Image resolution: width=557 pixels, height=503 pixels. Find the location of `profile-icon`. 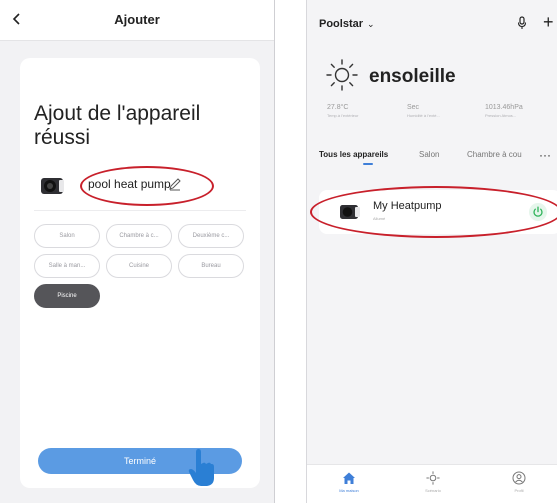

profile-icon is located at coordinates (519, 478).